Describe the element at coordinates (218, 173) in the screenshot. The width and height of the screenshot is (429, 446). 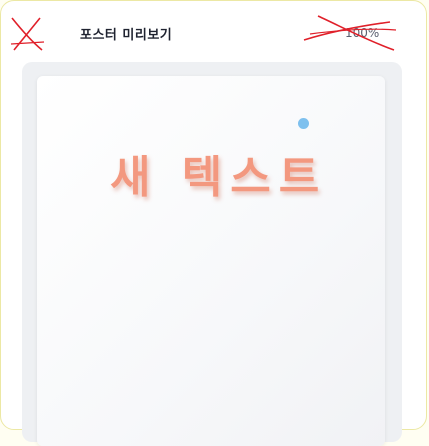
I see `poster-text-element: 새 텍스트` at that location.